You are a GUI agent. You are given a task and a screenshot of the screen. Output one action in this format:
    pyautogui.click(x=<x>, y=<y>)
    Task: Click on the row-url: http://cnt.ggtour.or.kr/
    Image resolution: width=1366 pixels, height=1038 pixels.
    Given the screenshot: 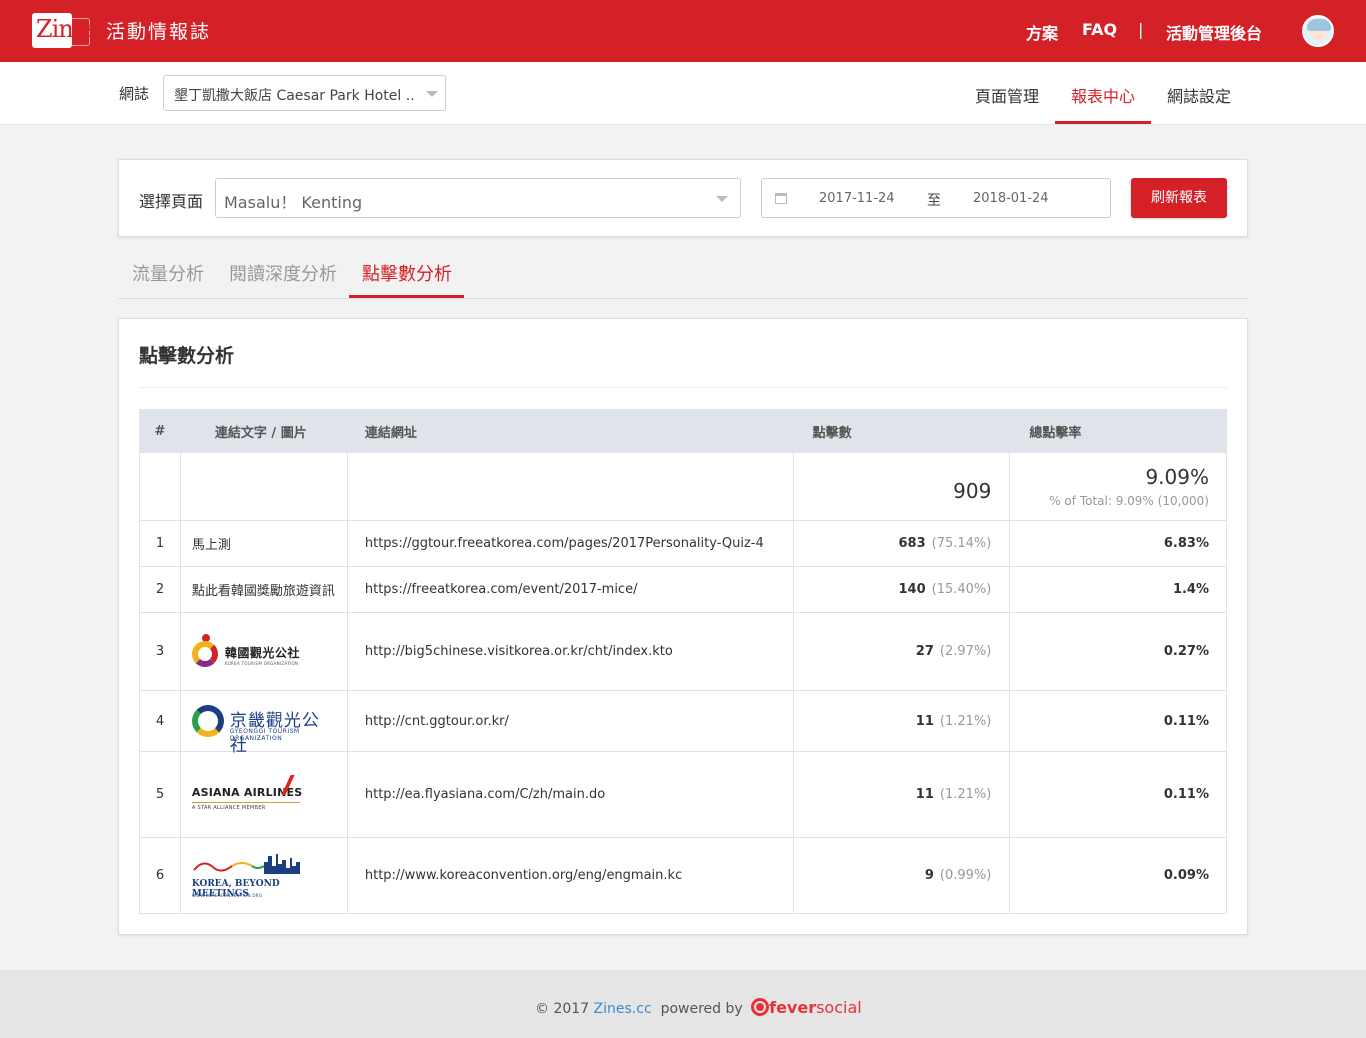 What is the action you would take?
    pyautogui.click(x=570, y=721)
    